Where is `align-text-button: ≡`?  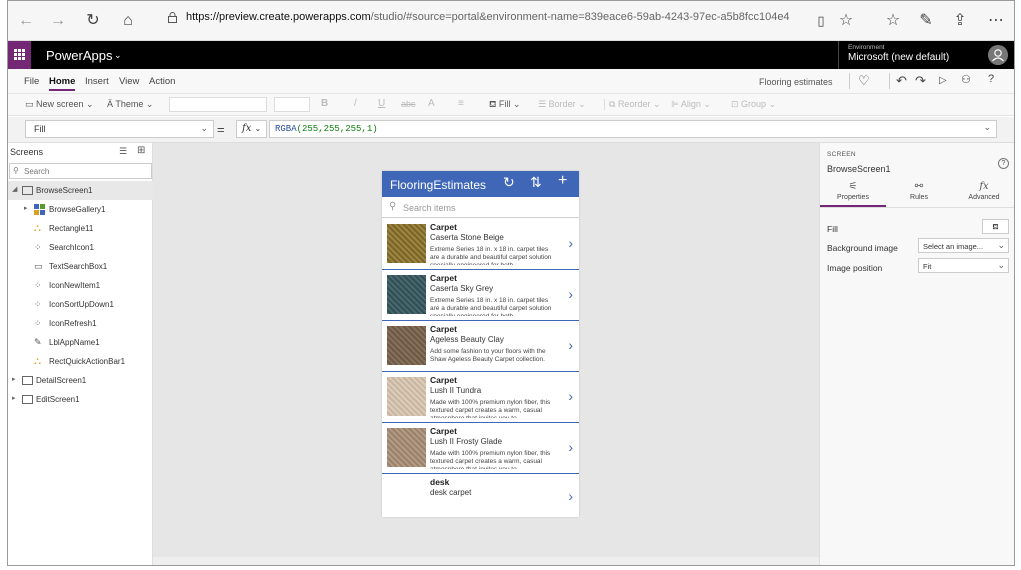
align-text-button: ≡ is located at coordinates (461, 103).